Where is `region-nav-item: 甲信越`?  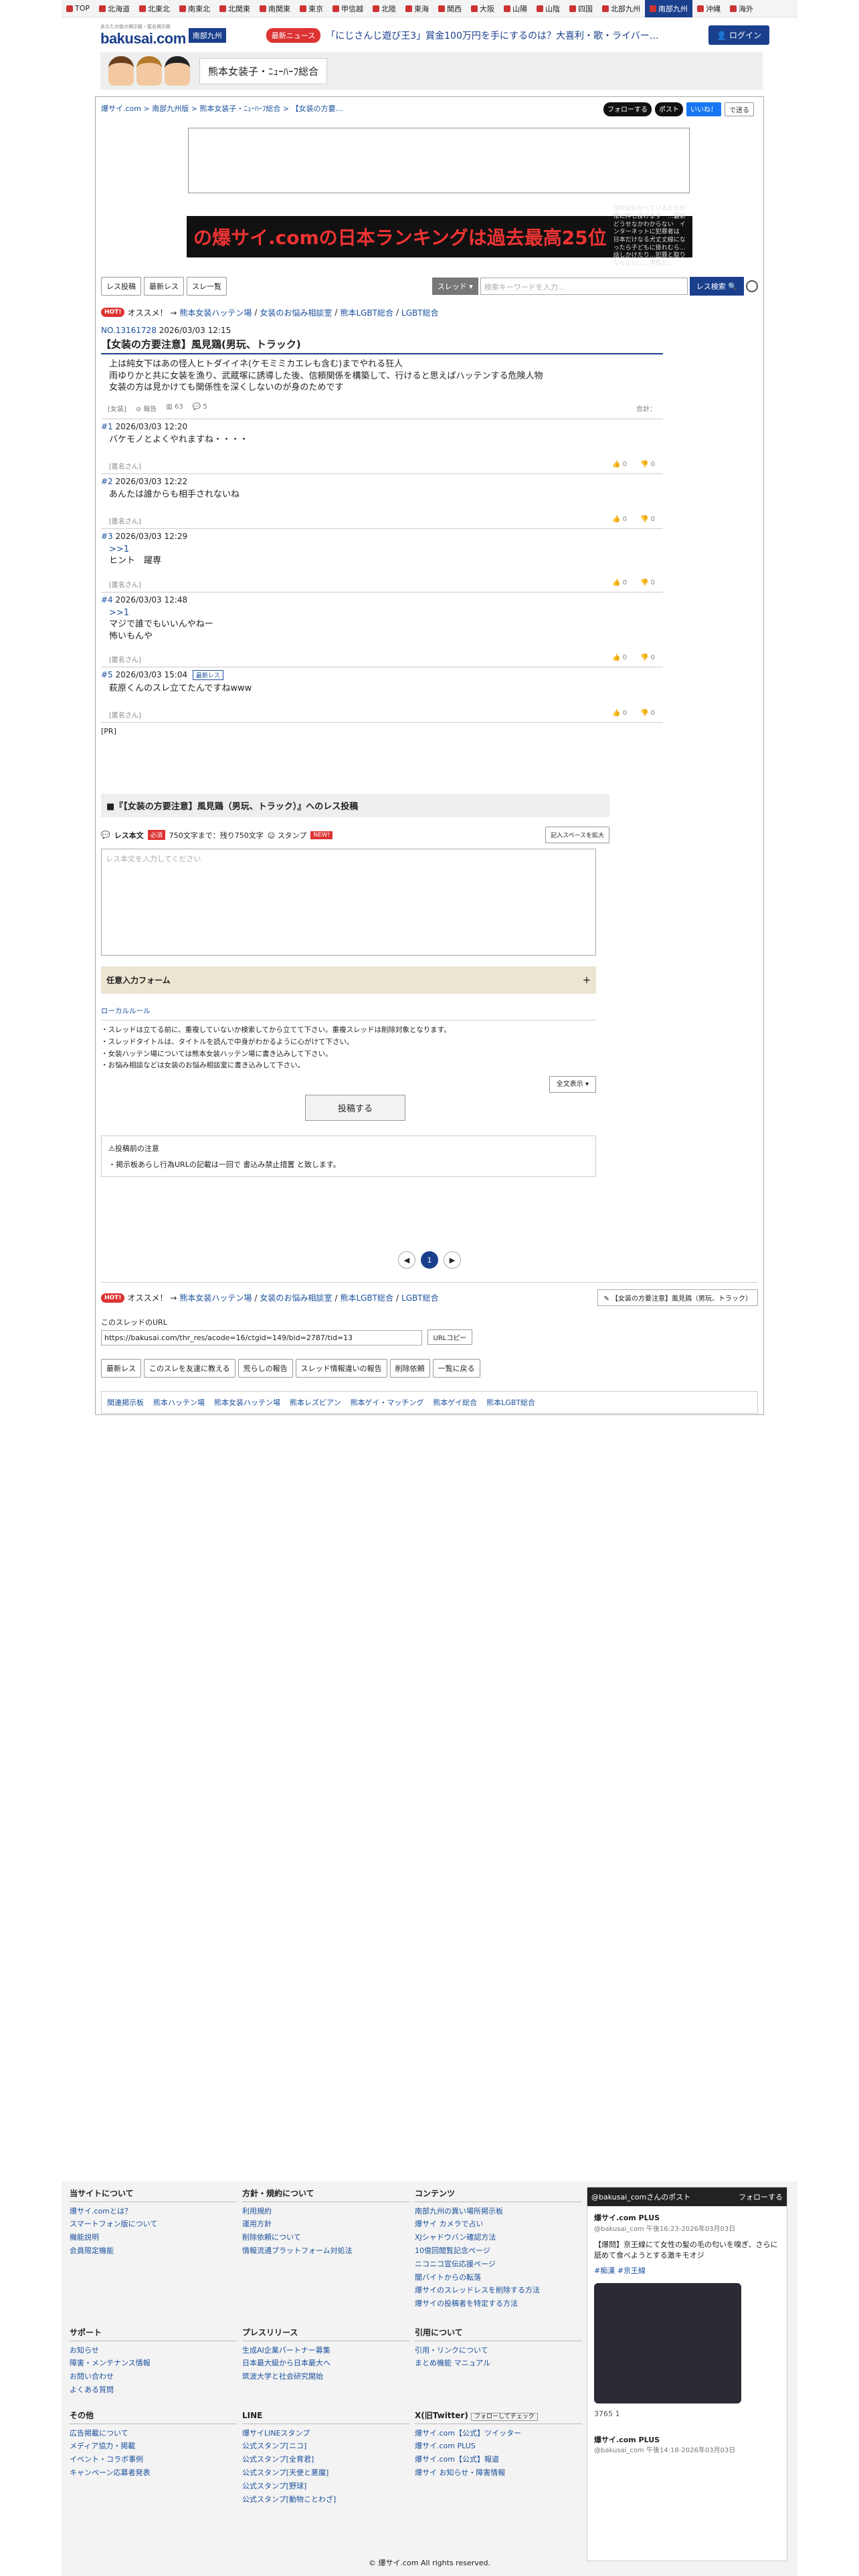
region-nav-item: 甲信越 is located at coordinates (348, 8).